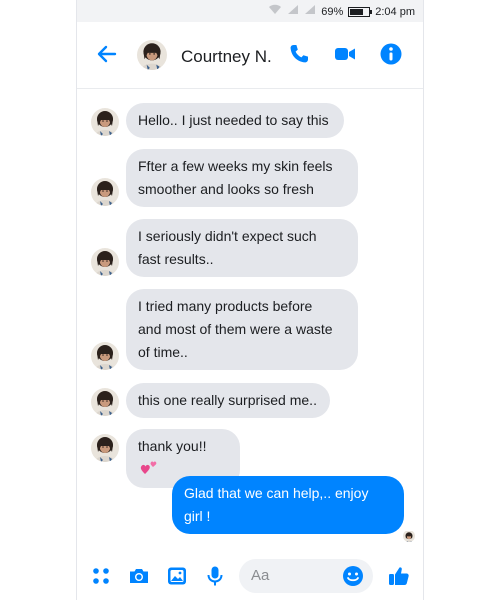  I want to click on apps-dots-icon, so click(101, 576).